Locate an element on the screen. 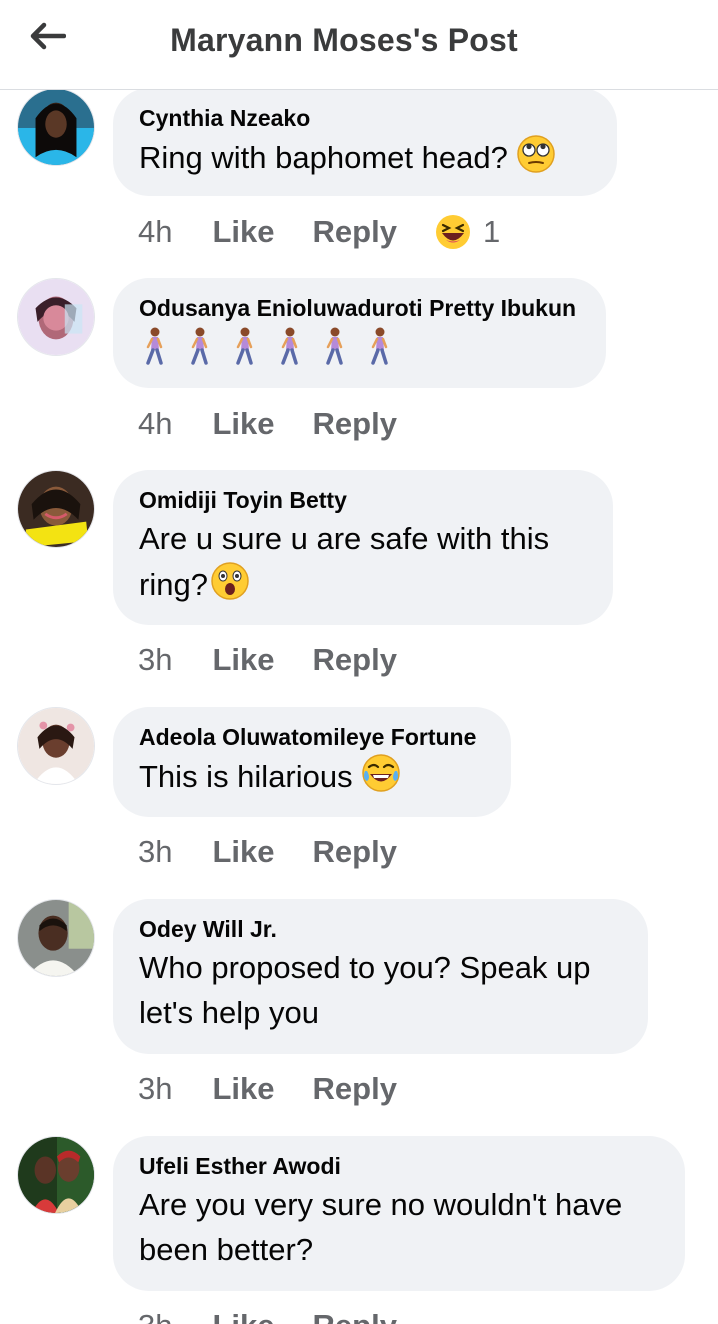 The height and width of the screenshot is (1324, 718). comment-text: Are u sure u are safe with this is located at coordinates (363, 538).